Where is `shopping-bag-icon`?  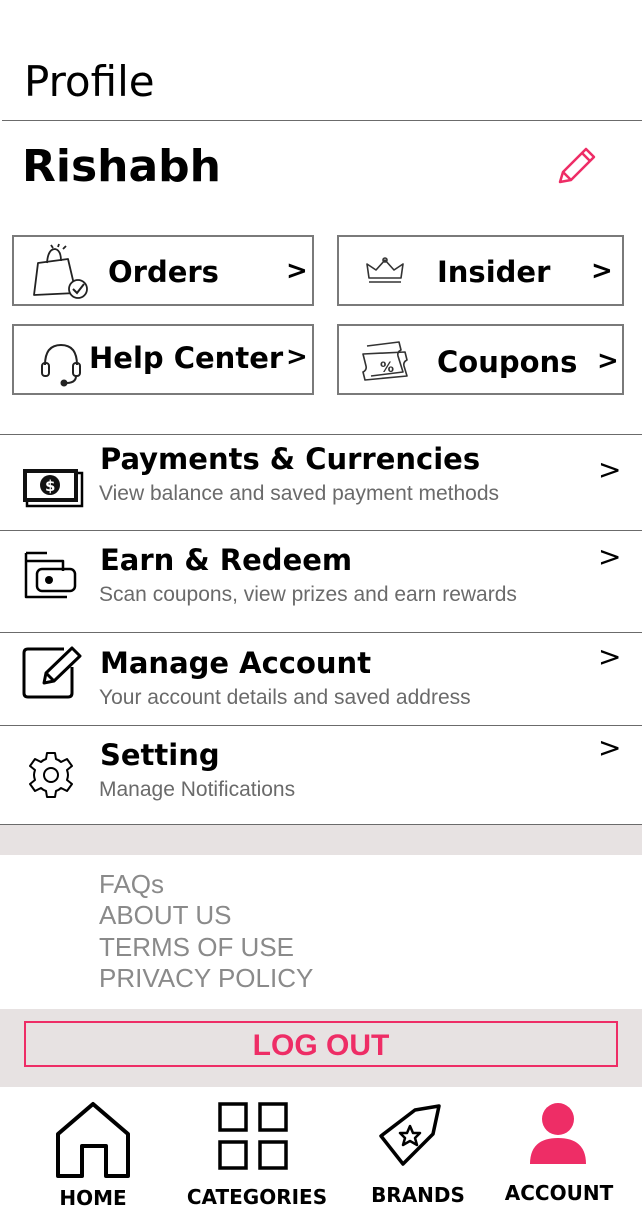
shopping-bag-icon is located at coordinates (60, 271).